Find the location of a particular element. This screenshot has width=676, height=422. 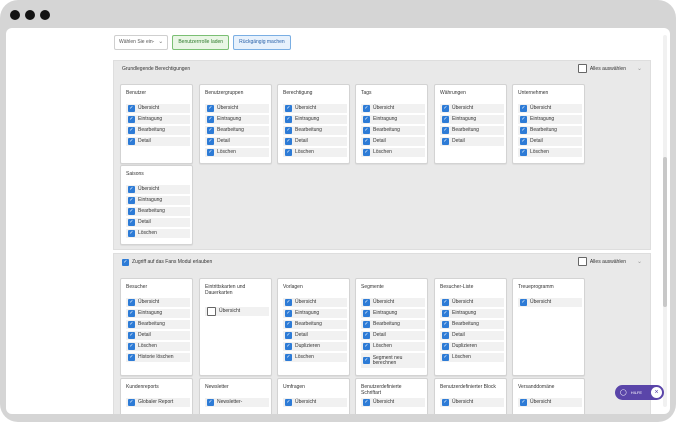

undo-button: Rückgängig machen is located at coordinates (262, 42).